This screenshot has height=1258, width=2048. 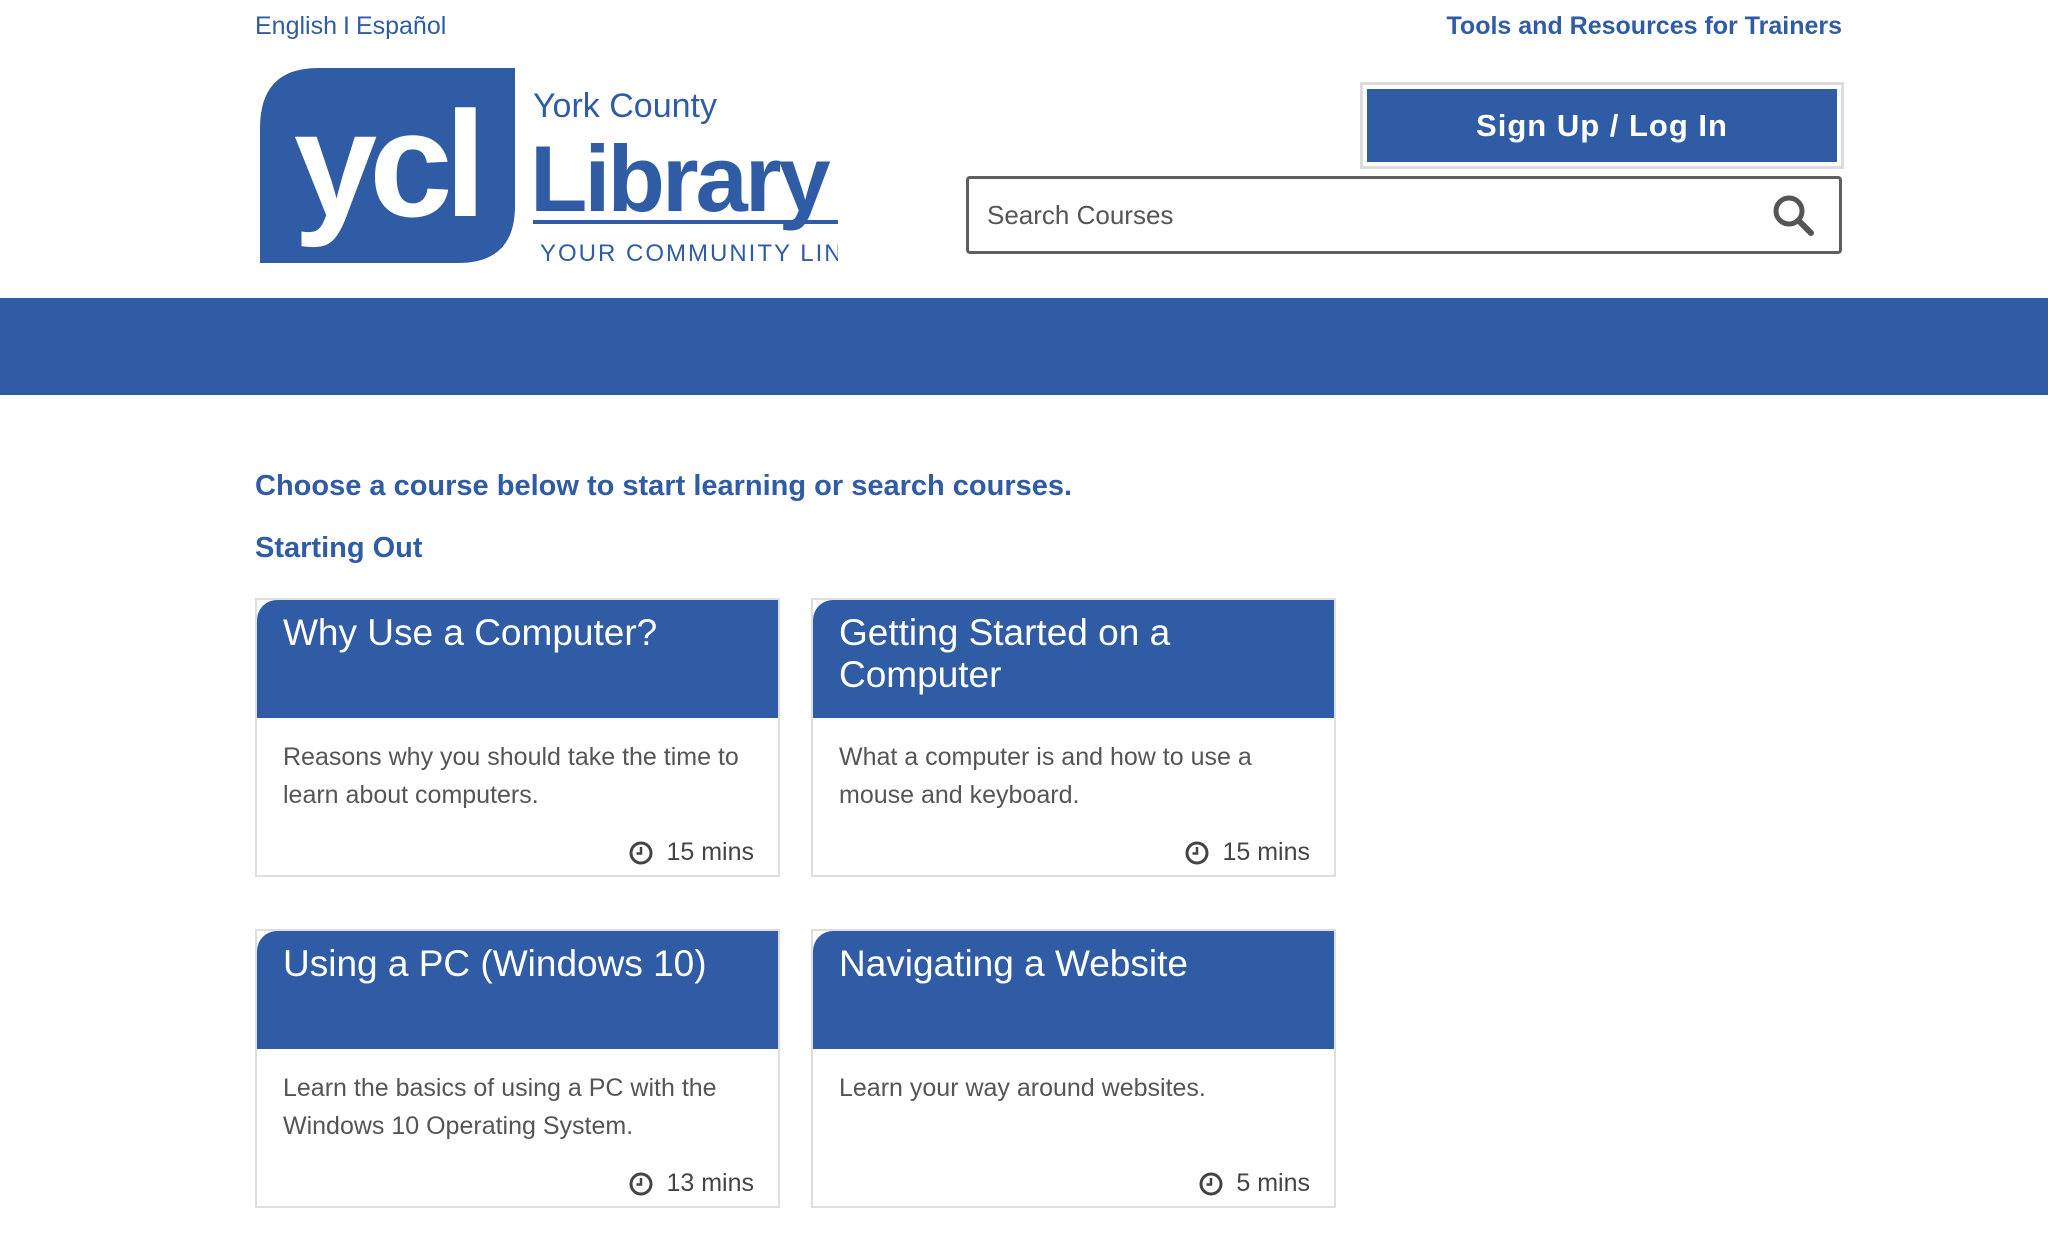 What do you see at coordinates (346, 26) in the screenshot?
I see `lang-separator: I` at bounding box center [346, 26].